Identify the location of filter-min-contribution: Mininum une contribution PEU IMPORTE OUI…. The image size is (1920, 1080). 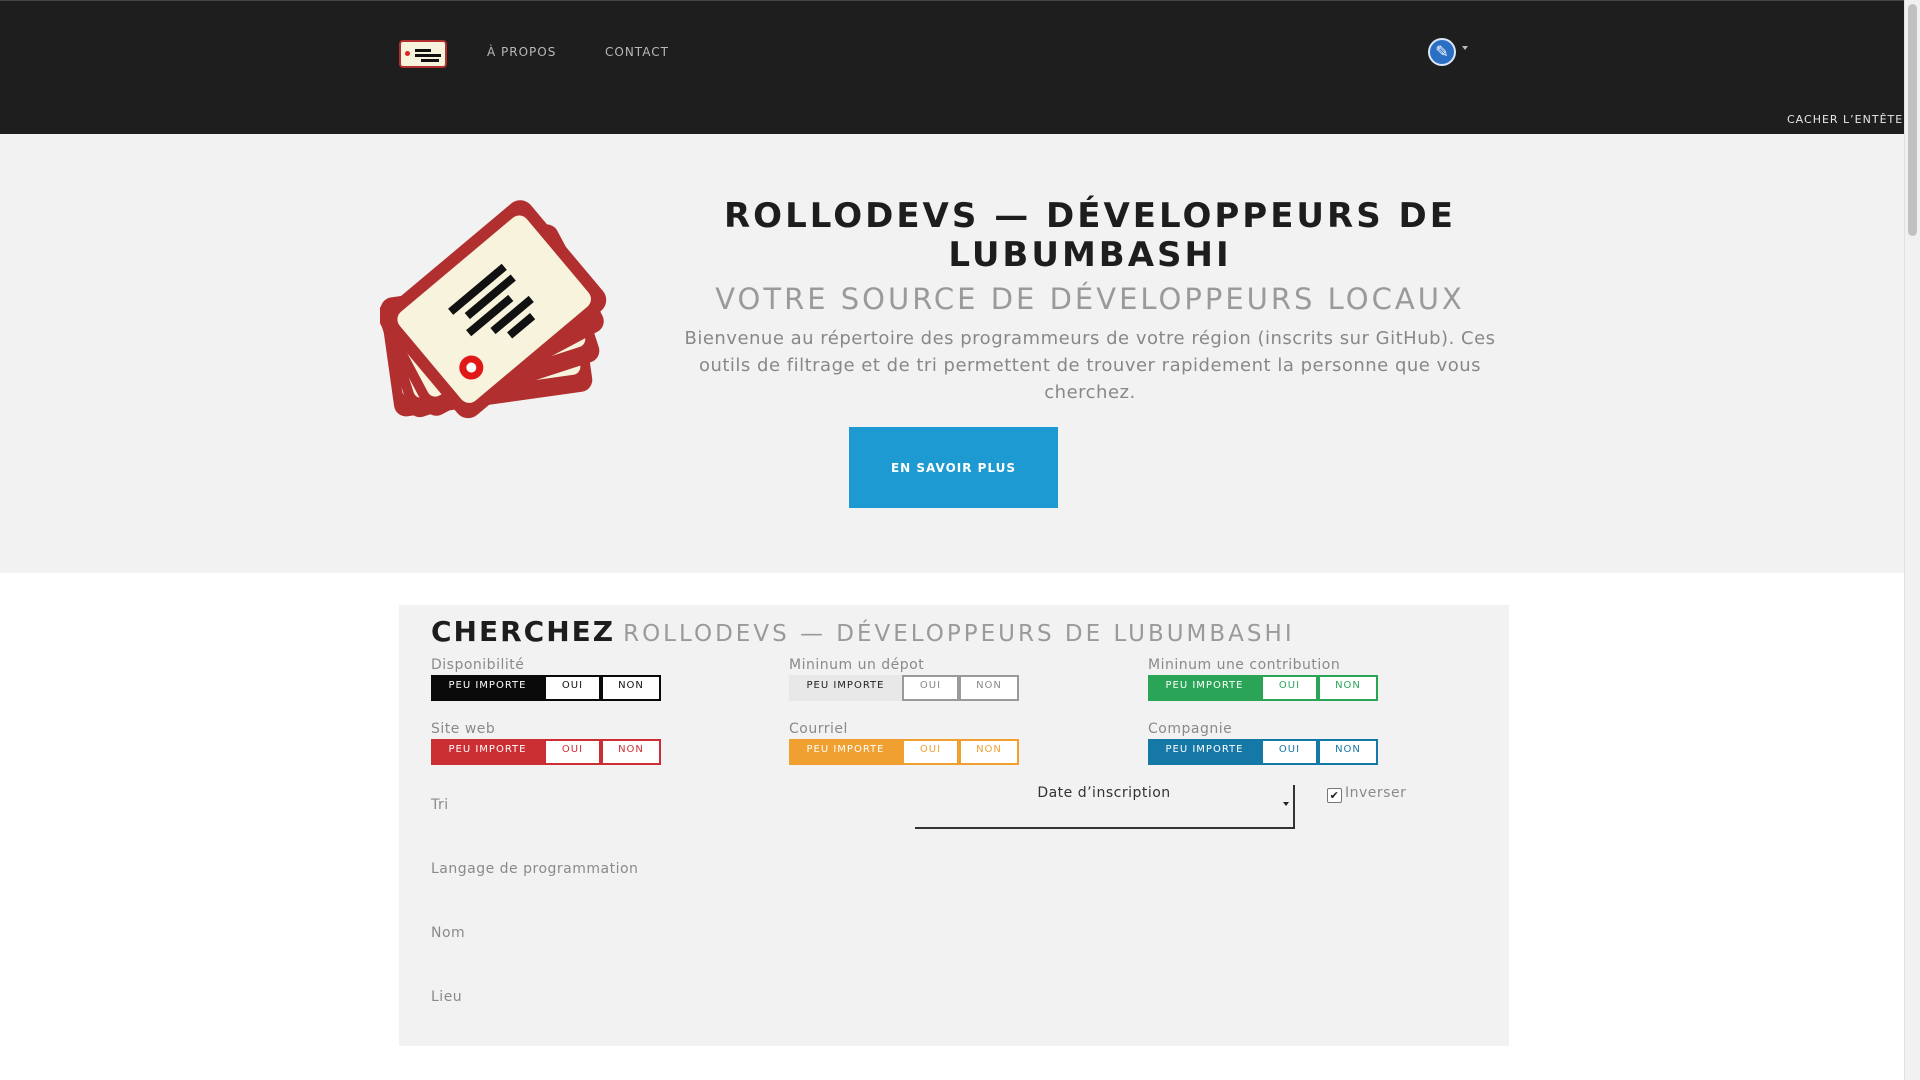
(1263, 679).